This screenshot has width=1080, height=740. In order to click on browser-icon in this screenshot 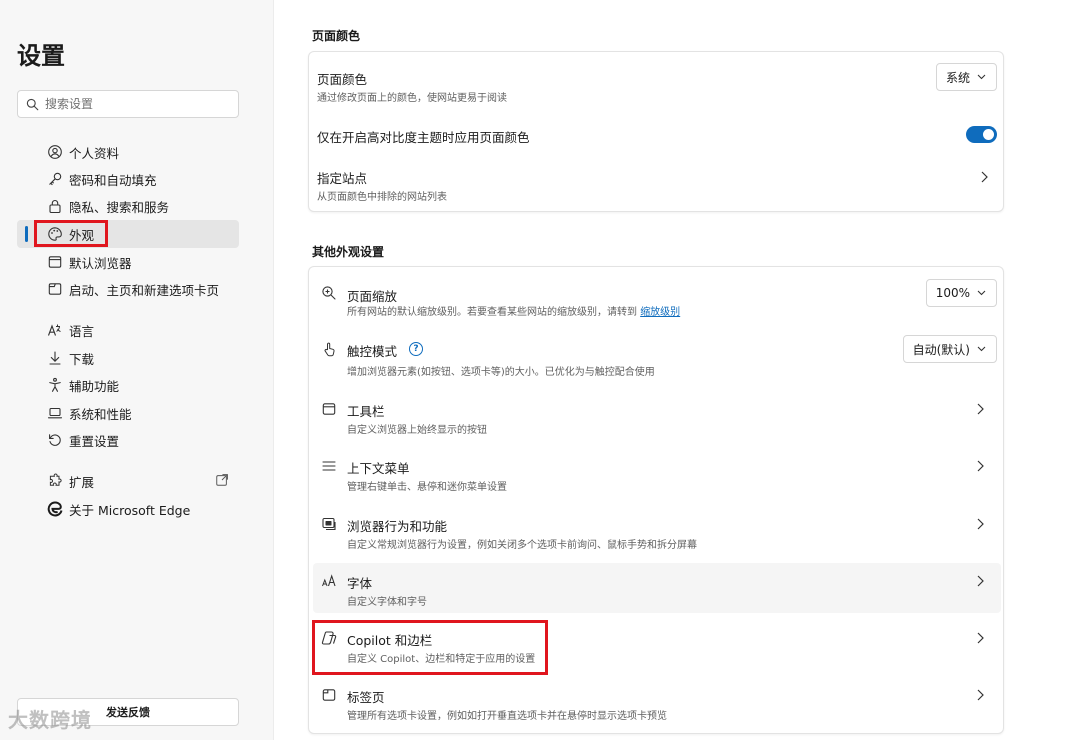, I will do `click(55, 262)`.